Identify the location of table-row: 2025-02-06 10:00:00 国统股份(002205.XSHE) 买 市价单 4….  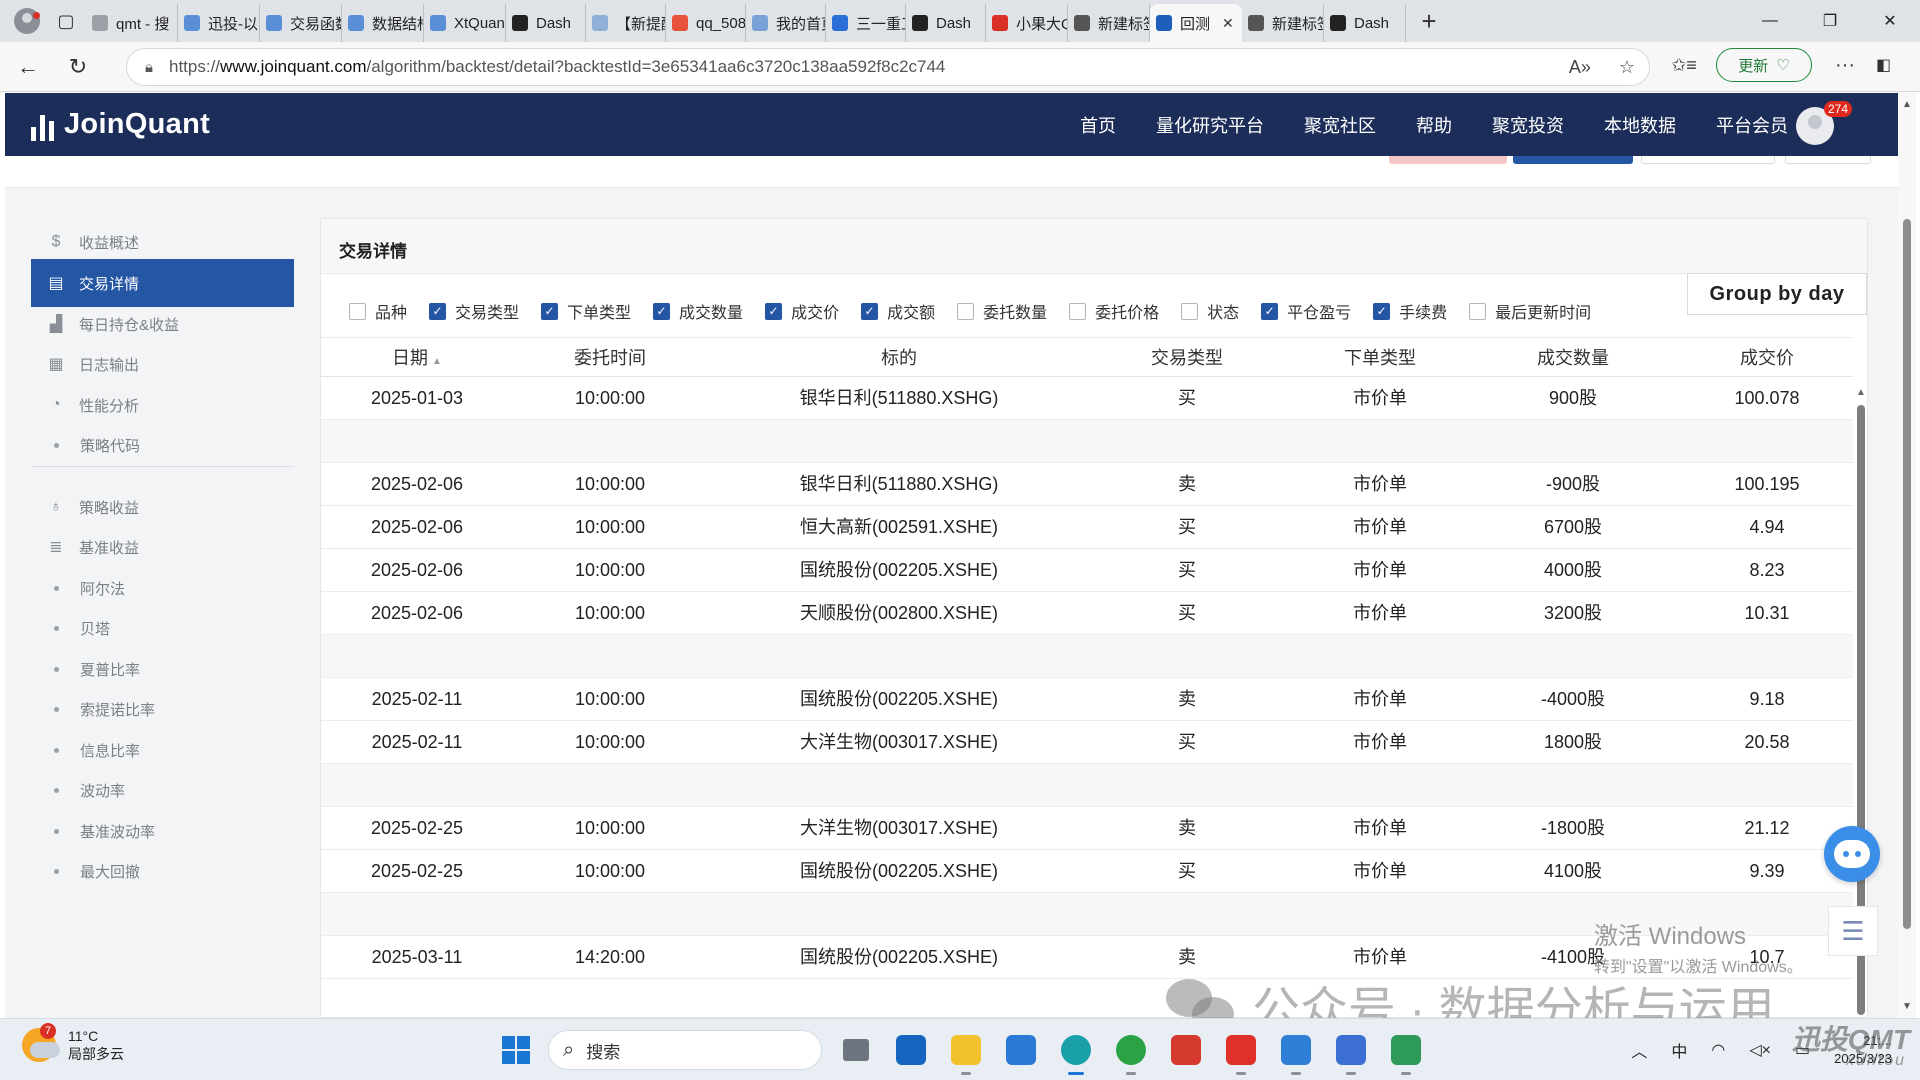
(1087, 570).